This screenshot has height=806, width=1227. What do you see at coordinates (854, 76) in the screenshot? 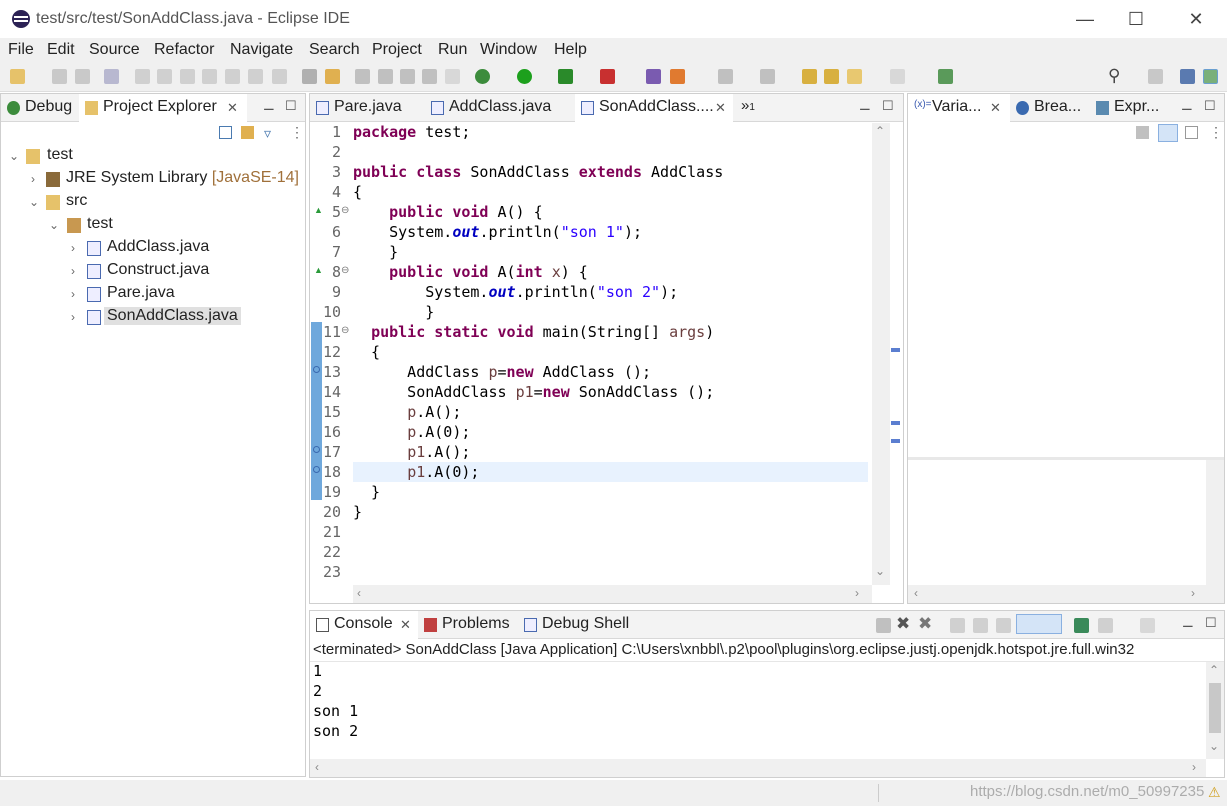
I see `back-icon` at bounding box center [854, 76].